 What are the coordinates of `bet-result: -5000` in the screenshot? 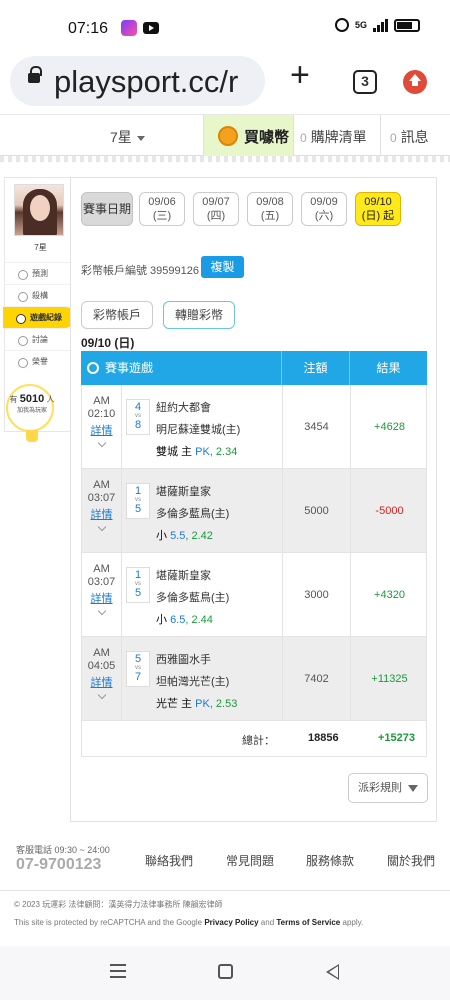 It's located at (389, 511).